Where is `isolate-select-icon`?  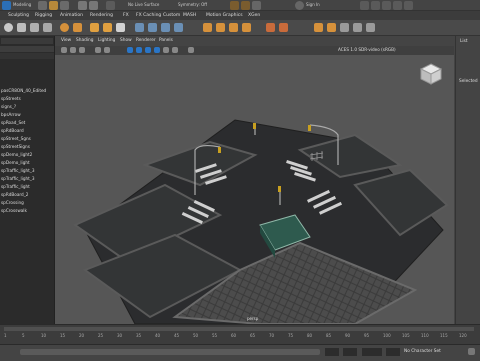 isolate-select-icon is located at coordinates (191, 50).